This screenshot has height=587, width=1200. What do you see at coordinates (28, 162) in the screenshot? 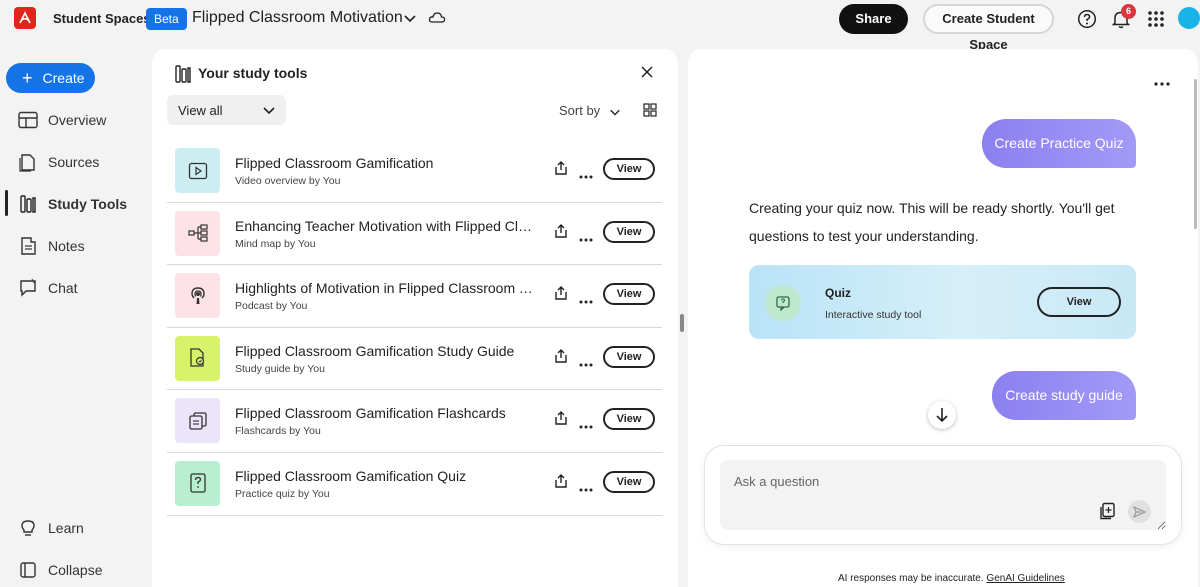
I see `sources-icon` at bounding box center [28, 162].